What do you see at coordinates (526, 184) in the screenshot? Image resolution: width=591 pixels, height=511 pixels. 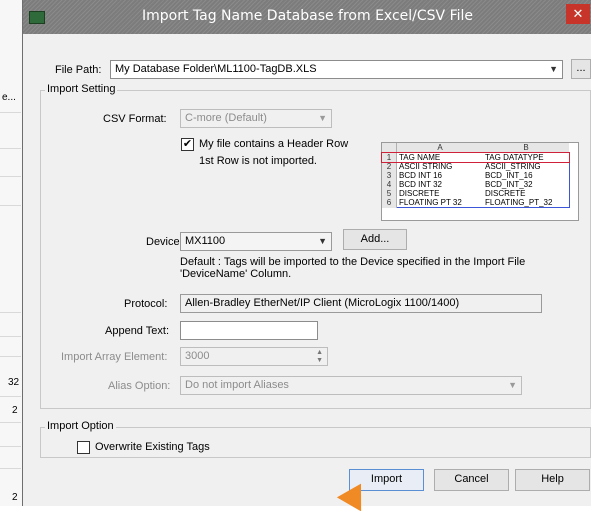 I see `cell: BCD_INT_32` at bounding box center [526, 184].